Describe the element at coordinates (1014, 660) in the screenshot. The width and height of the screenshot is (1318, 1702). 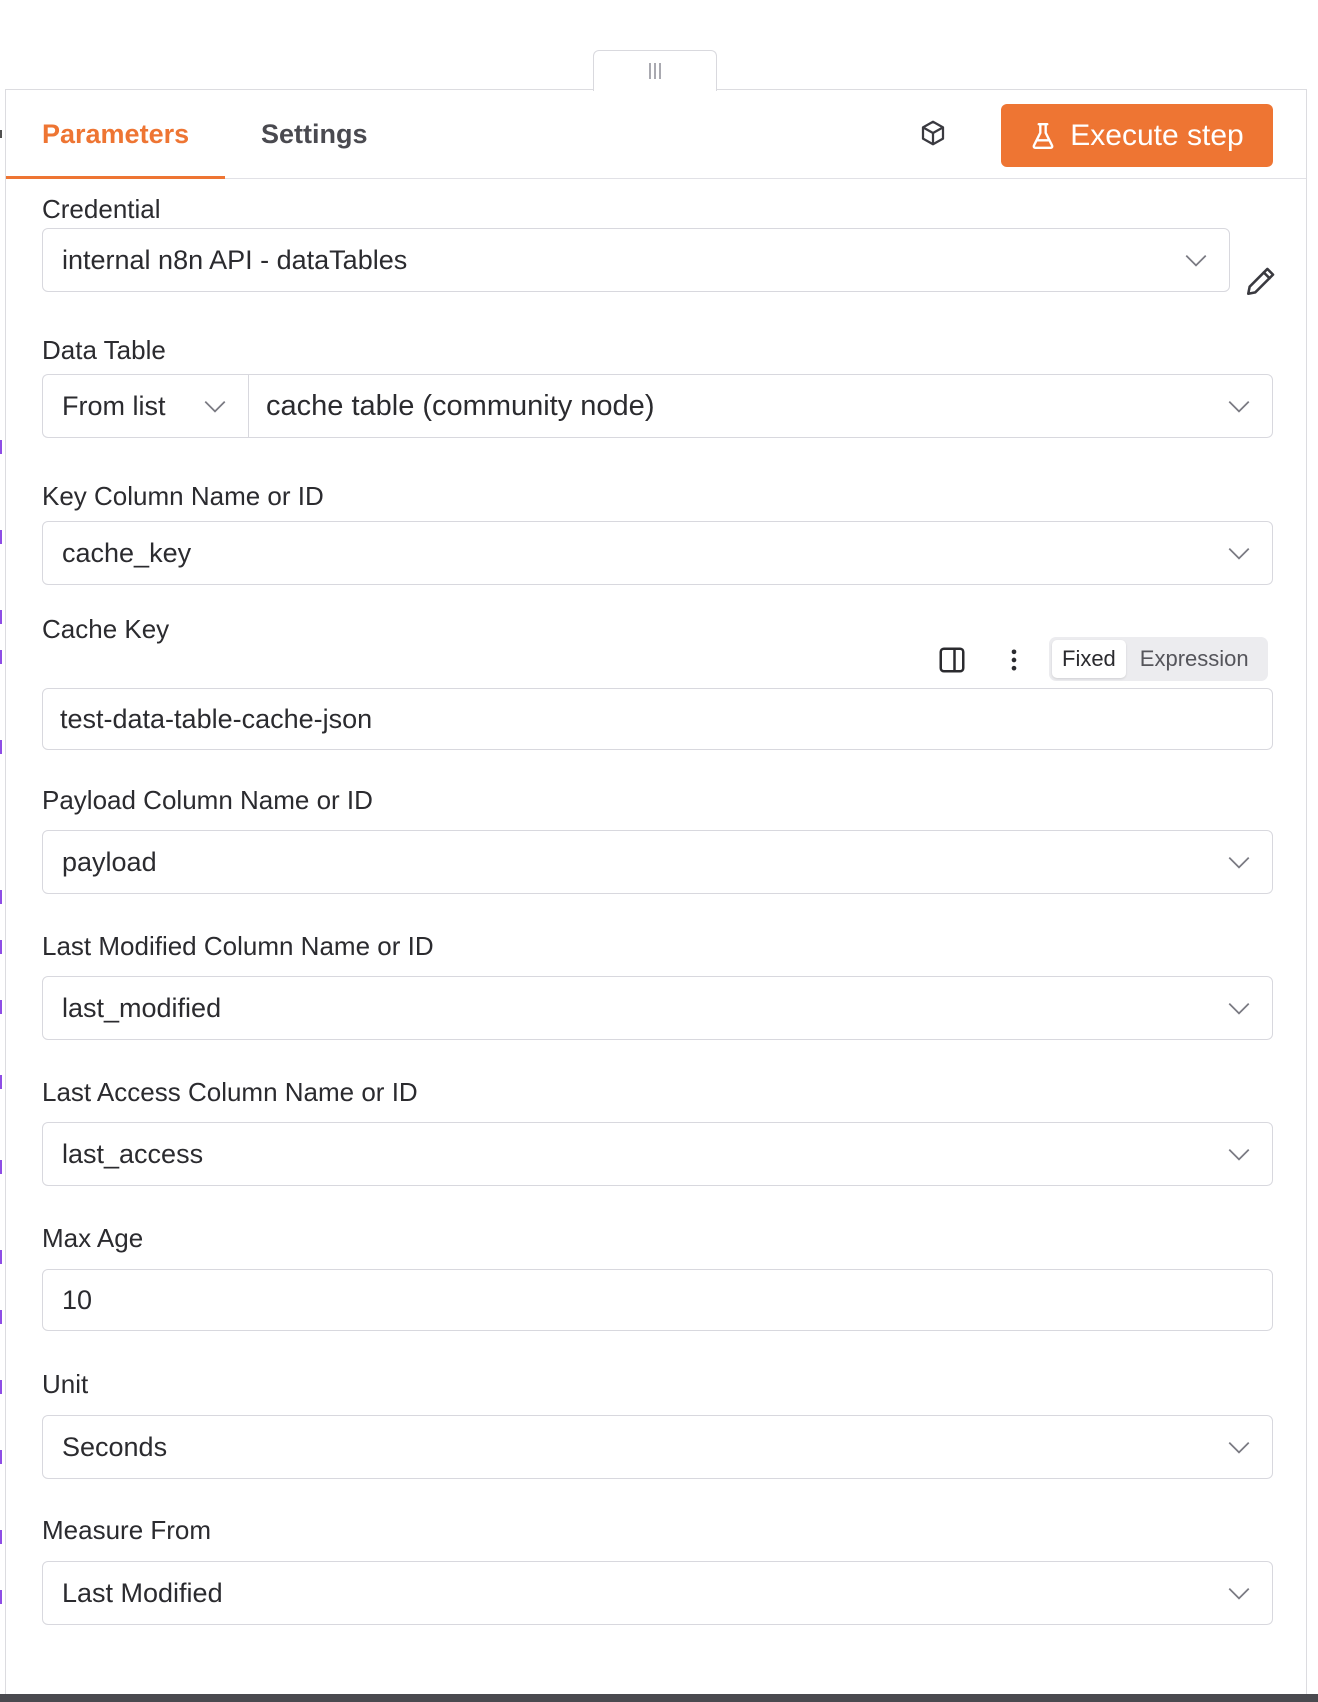
I see `kebab-icon` at that location.